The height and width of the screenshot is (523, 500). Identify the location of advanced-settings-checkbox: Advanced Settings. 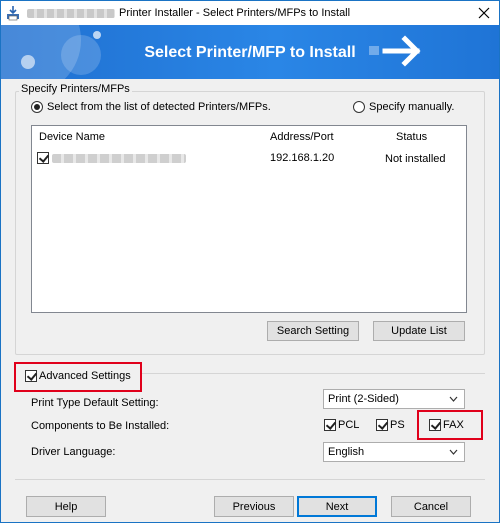
(78, 376).